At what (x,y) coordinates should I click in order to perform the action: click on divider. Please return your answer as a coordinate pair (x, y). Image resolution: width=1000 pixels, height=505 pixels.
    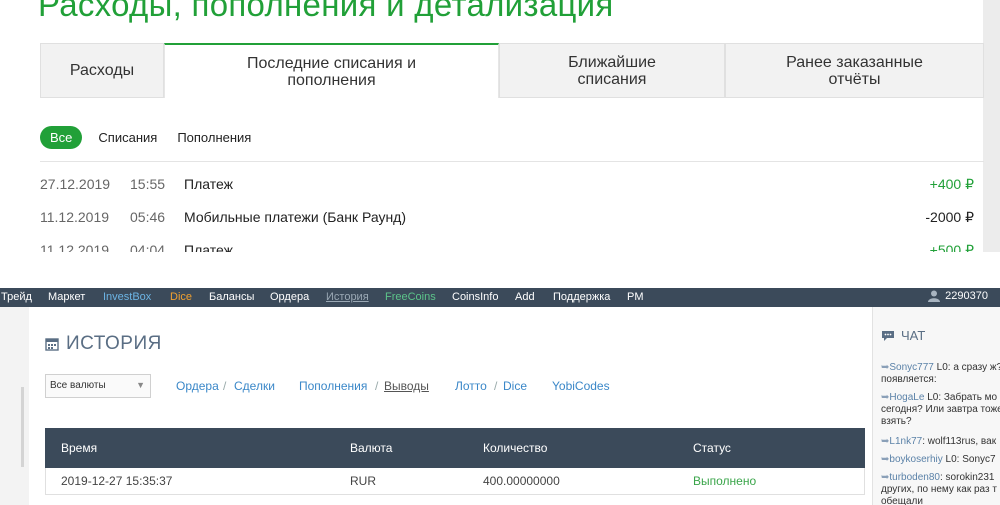
    Looking at the image, I should click on (512, 161).